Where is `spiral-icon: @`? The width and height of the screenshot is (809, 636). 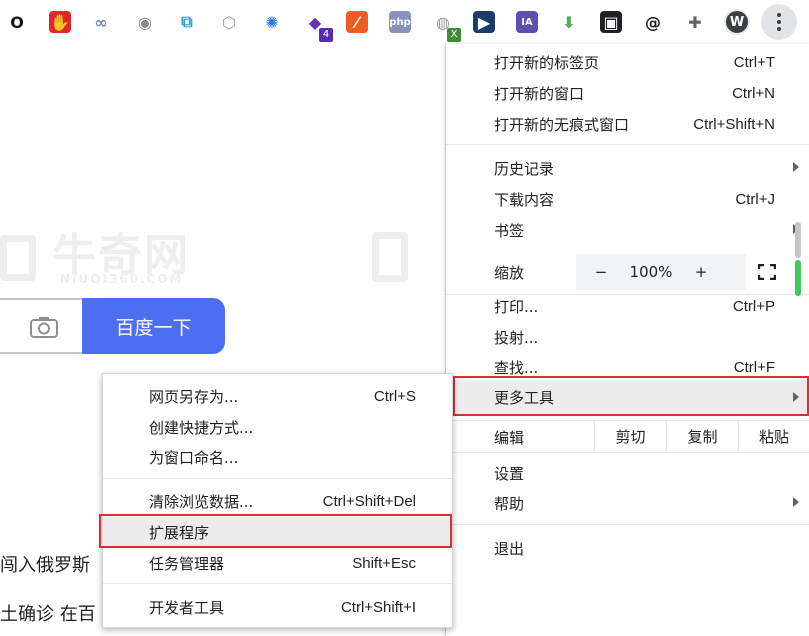
spiral-icon: @ is located at coordinates (653, 22).